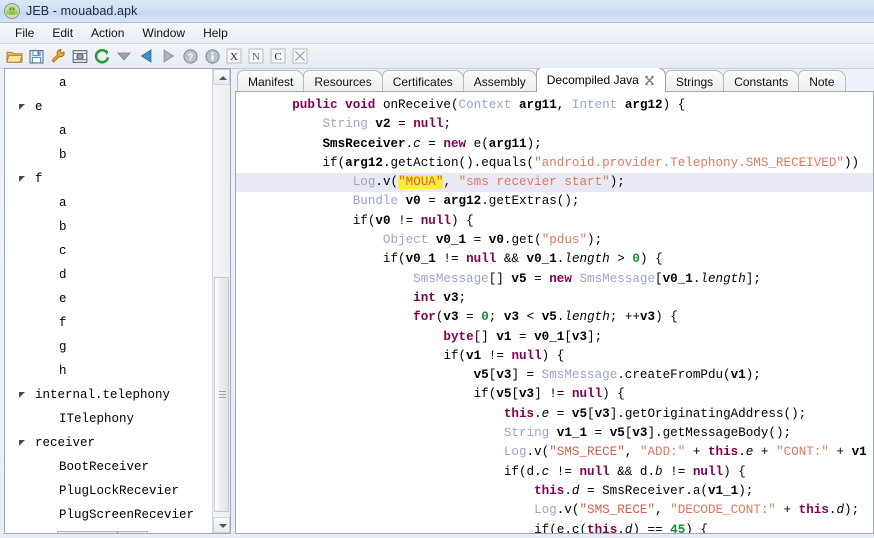 The image size is (874, 538). I want to click on tab-certificates: Certificates, so click(422, 81).